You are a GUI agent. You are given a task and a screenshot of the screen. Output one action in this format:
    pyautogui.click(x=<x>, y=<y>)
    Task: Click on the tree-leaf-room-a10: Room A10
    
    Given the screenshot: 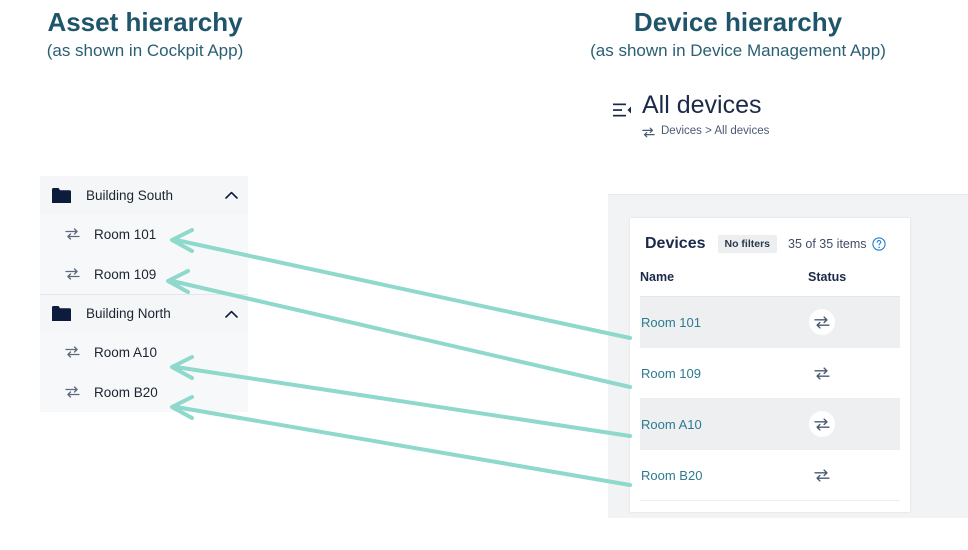 What is the action you would take?
    pyautogui.click(x=144, y=352)
    